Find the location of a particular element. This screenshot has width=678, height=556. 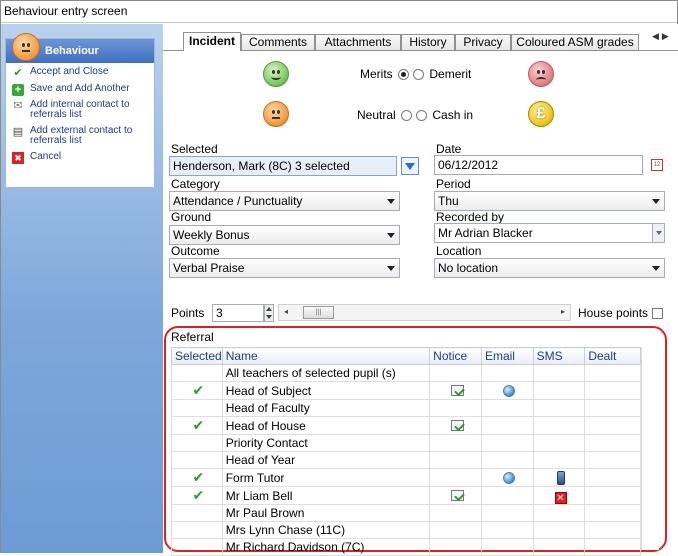

referral-row: All teachers of selected pupil (s) is located at coordinates (406, 373).